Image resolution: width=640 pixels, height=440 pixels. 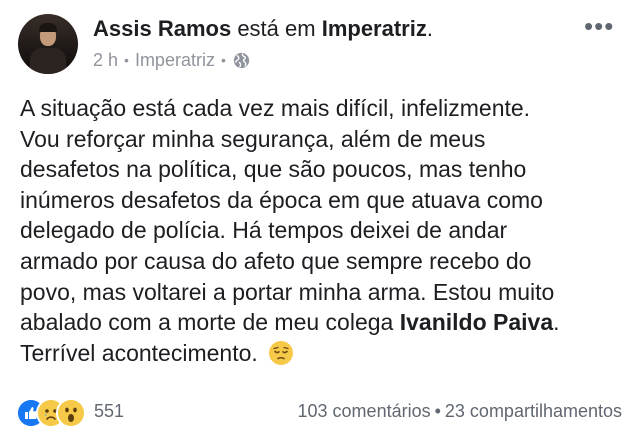 I want to click on mention-link: Ivanildo Paiva, so click(x=476, y=322).